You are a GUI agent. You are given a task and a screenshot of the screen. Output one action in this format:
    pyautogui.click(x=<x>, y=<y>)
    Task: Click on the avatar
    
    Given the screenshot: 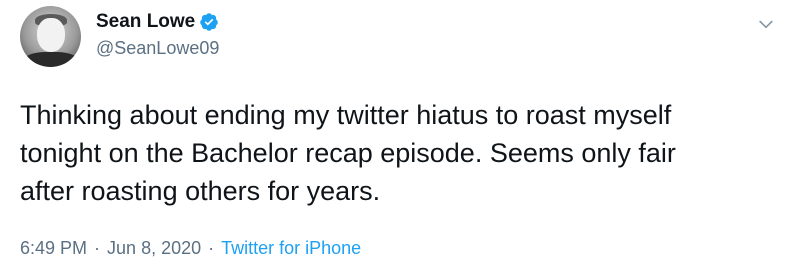 What is the action you would take?
    pyautogui.click(x=50, y=36)
    